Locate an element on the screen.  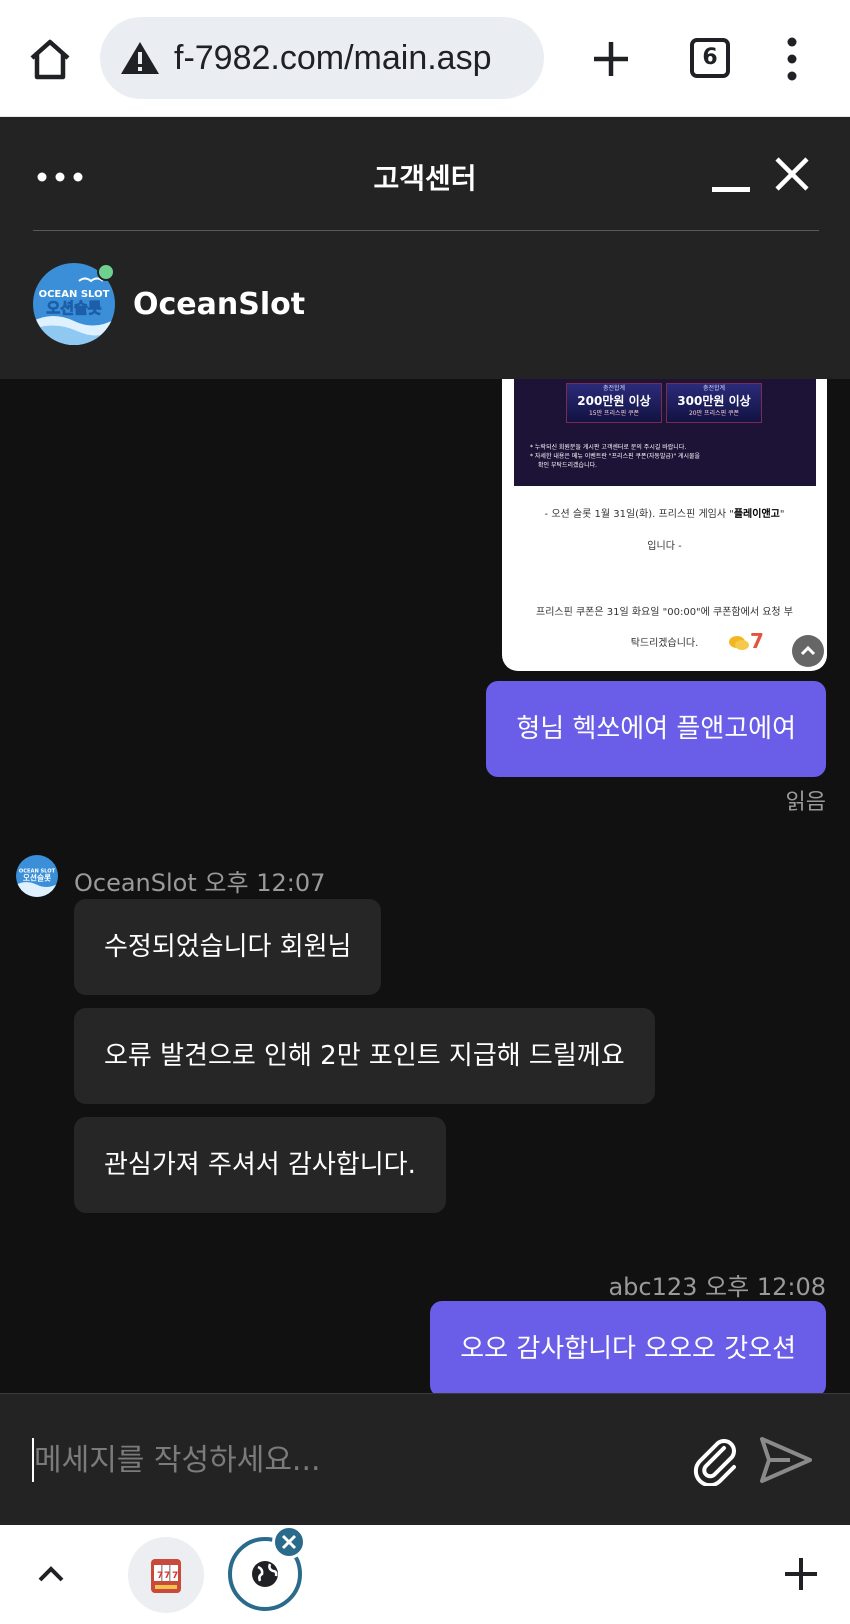
send-icon is located at coordinates (786, 1460).